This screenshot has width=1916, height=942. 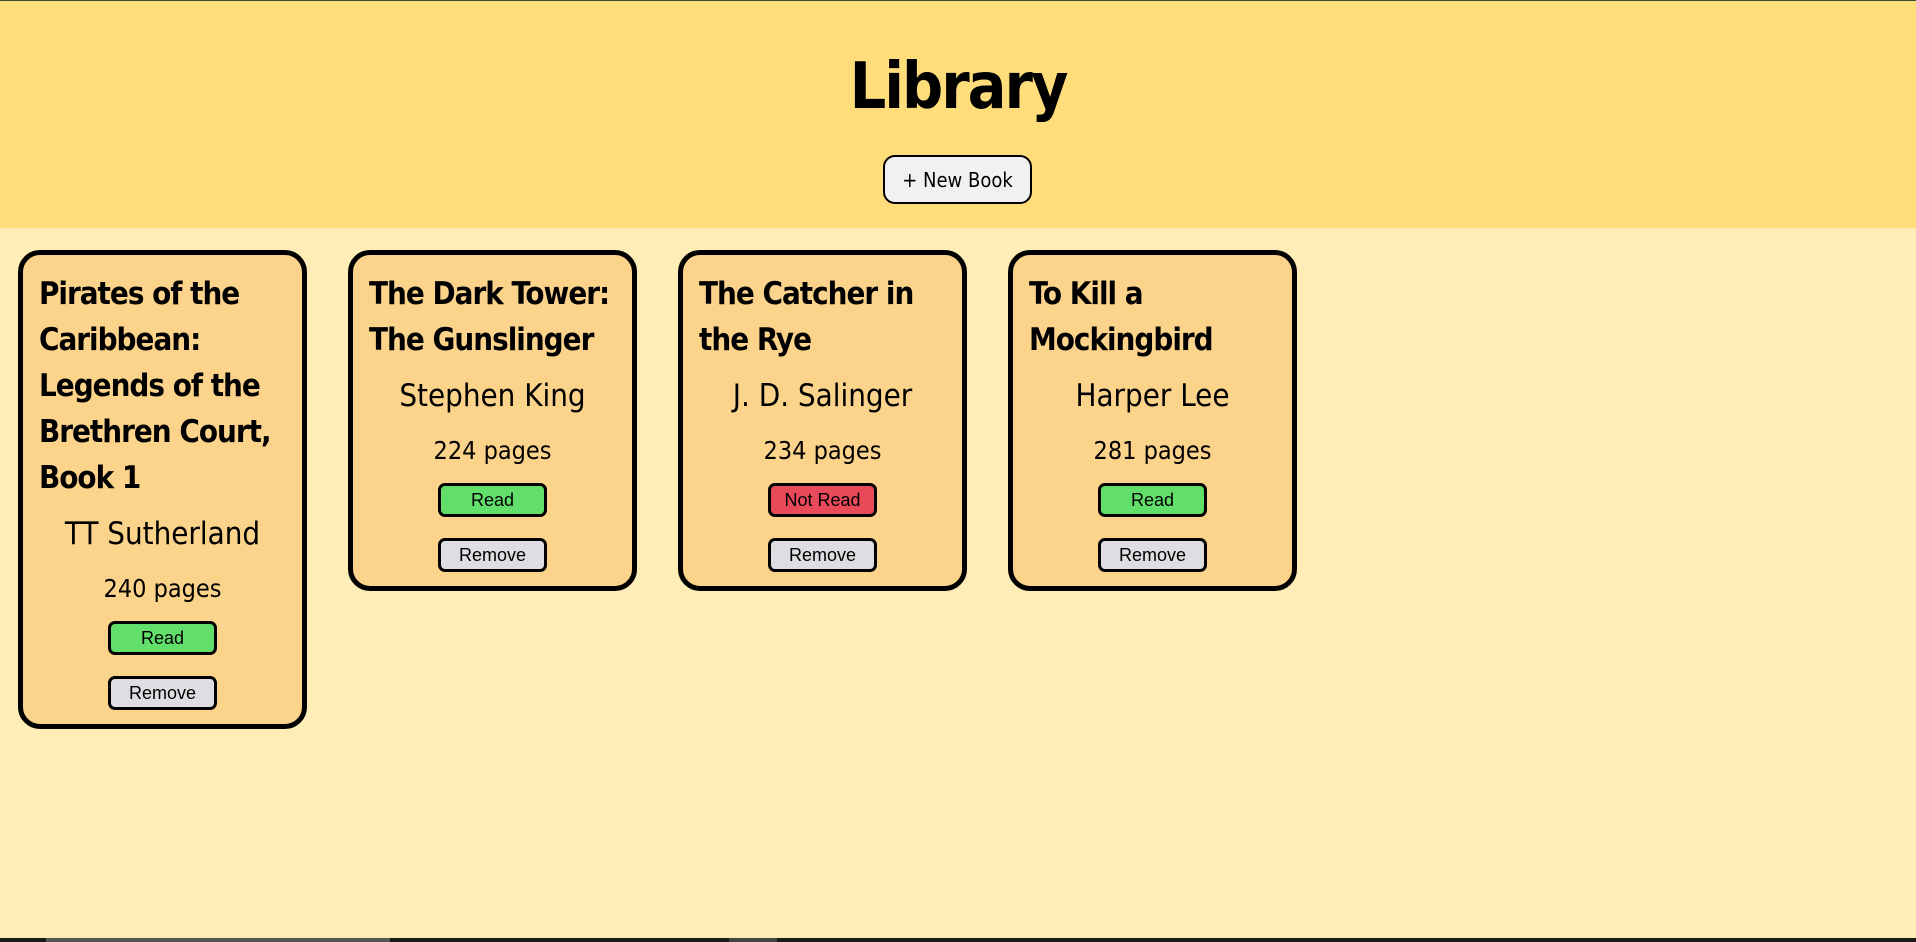 I want to click on book-title: To Kill a Mockingbird, so click(x=1121, y=317).